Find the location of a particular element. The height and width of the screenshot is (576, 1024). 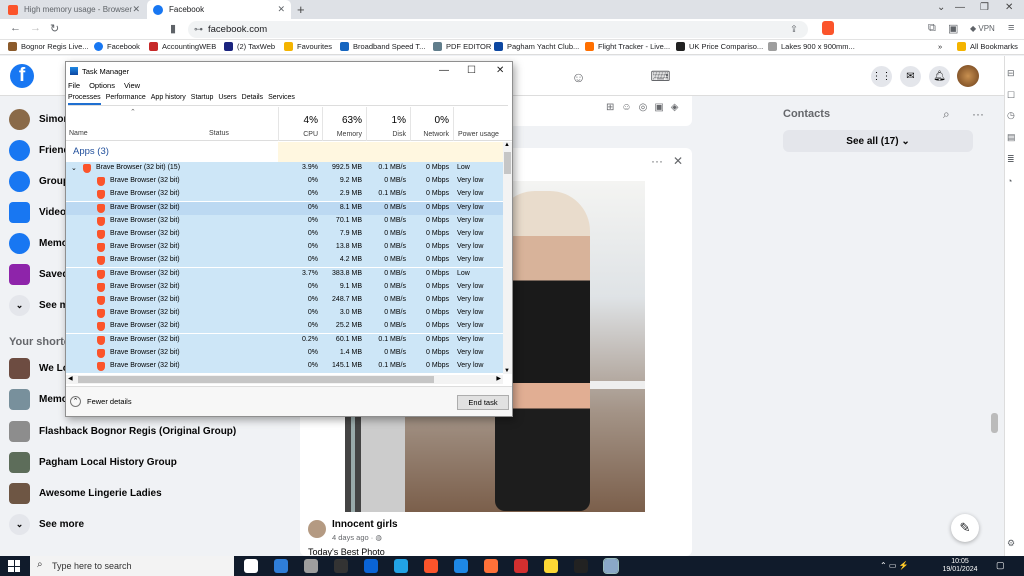

more-bookmarks-button: » is located at coordinates (940, 46).